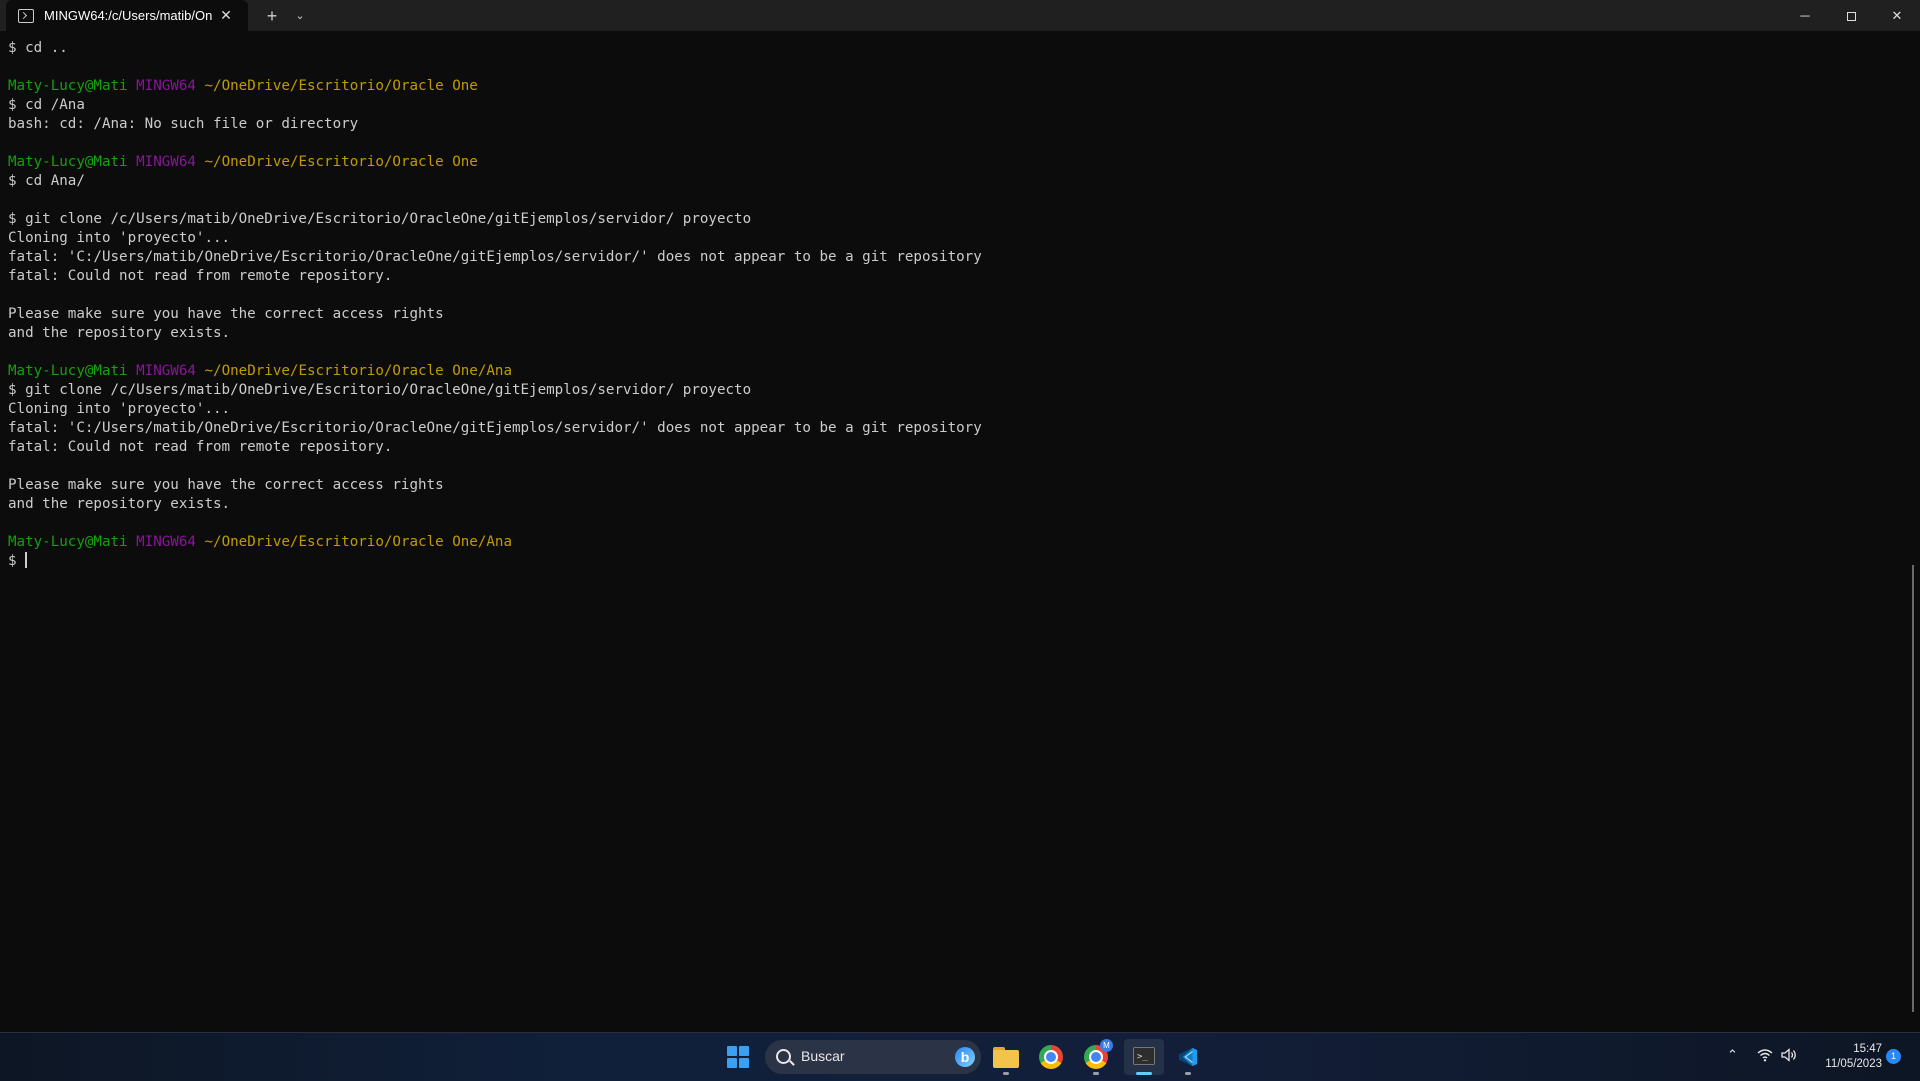 This screenshot has height=1081, width=1920. Describe the element at coordinates (1867, 1049) in the screenshot. I see `clock-time: 15:47` at that location.